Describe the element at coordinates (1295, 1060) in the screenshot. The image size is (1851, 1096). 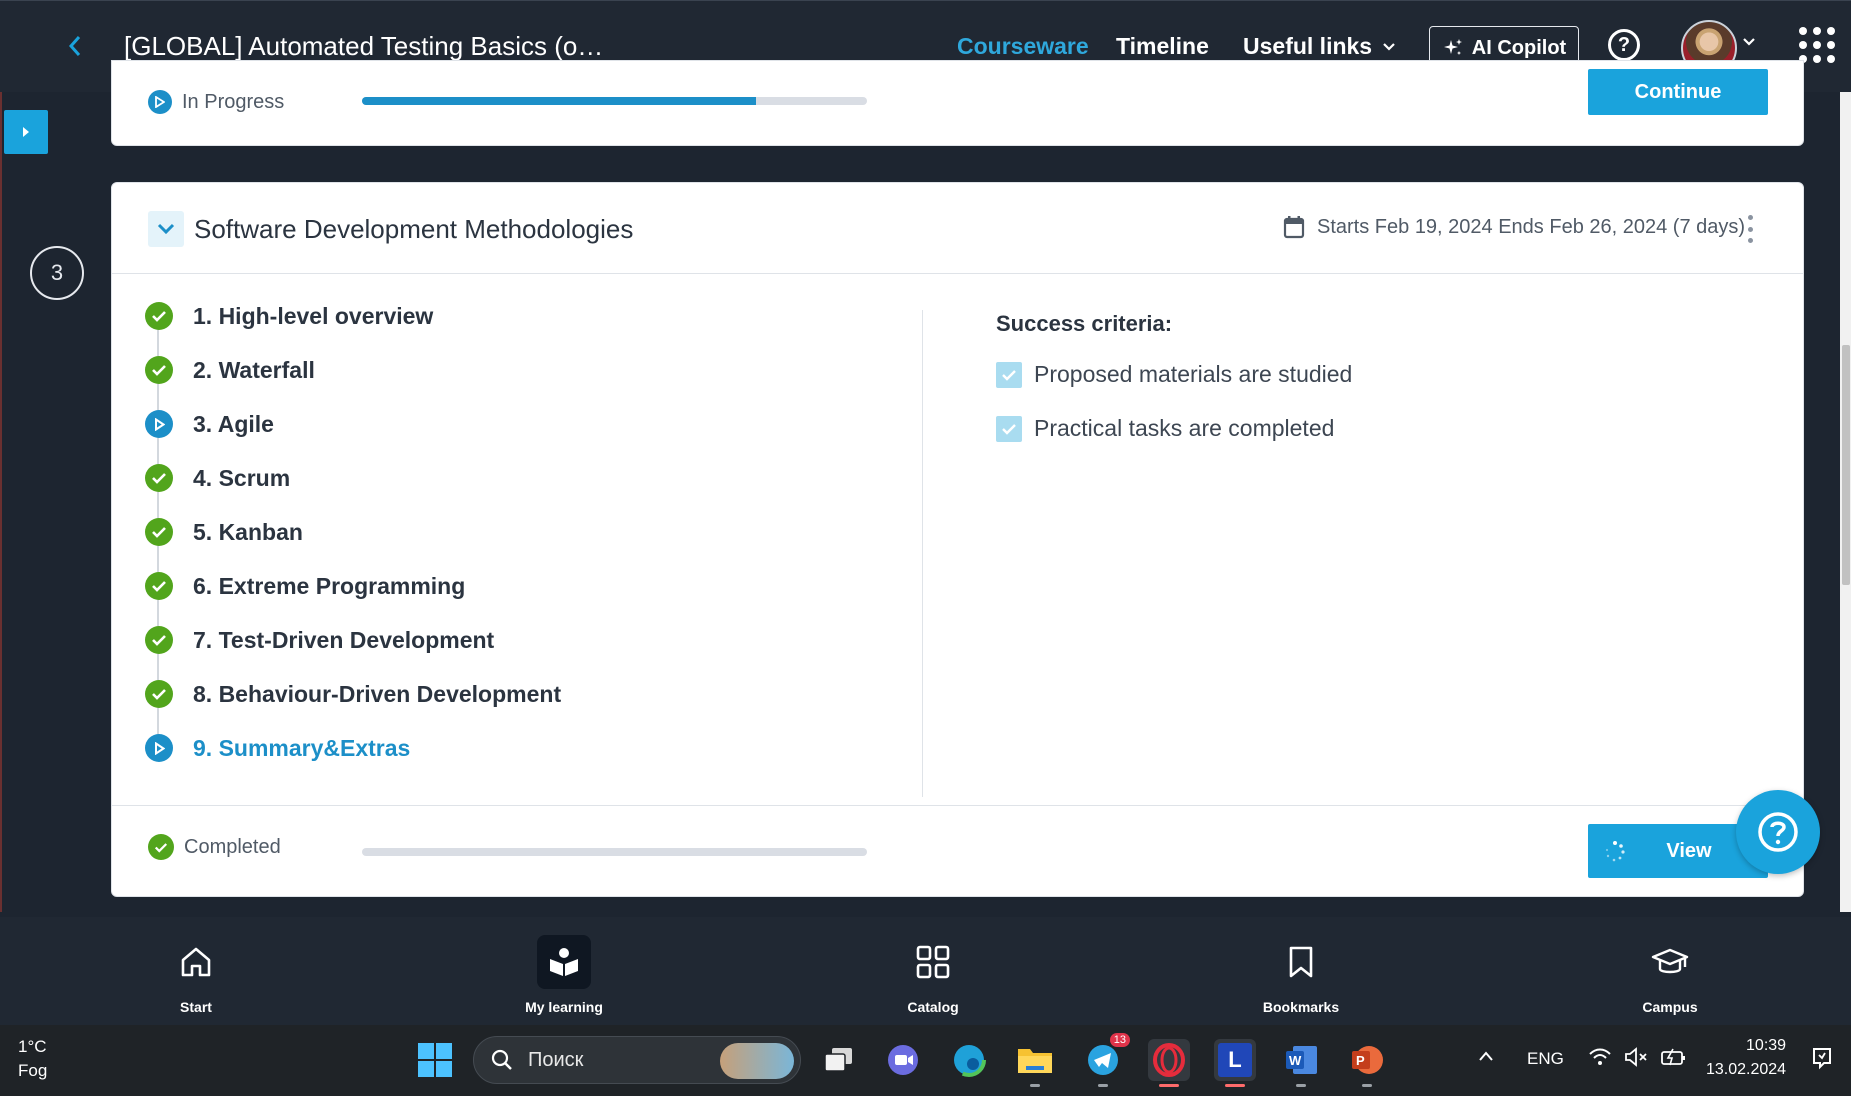
I see `svg-text: W` at that location.